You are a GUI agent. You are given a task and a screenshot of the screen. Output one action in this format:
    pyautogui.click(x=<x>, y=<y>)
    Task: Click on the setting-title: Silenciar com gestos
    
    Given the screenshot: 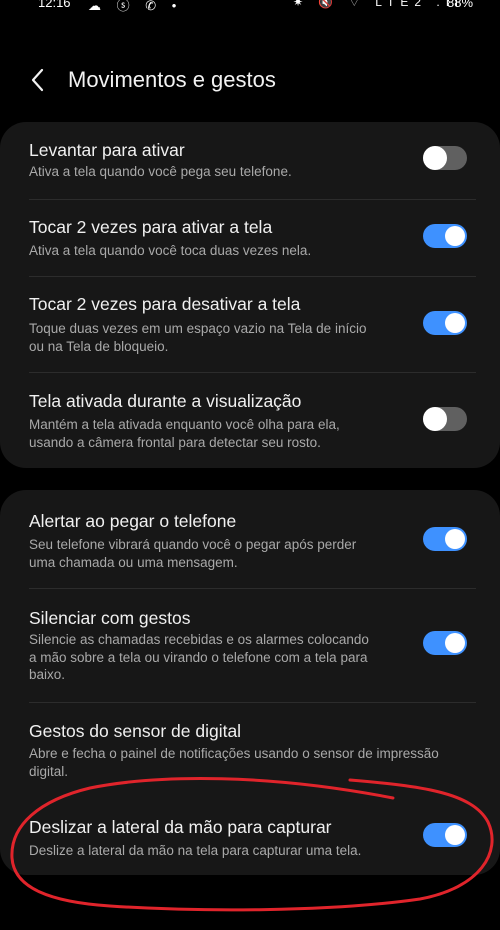 What is the action you would take?
    pyautogui.click(x=110, y=618)
    